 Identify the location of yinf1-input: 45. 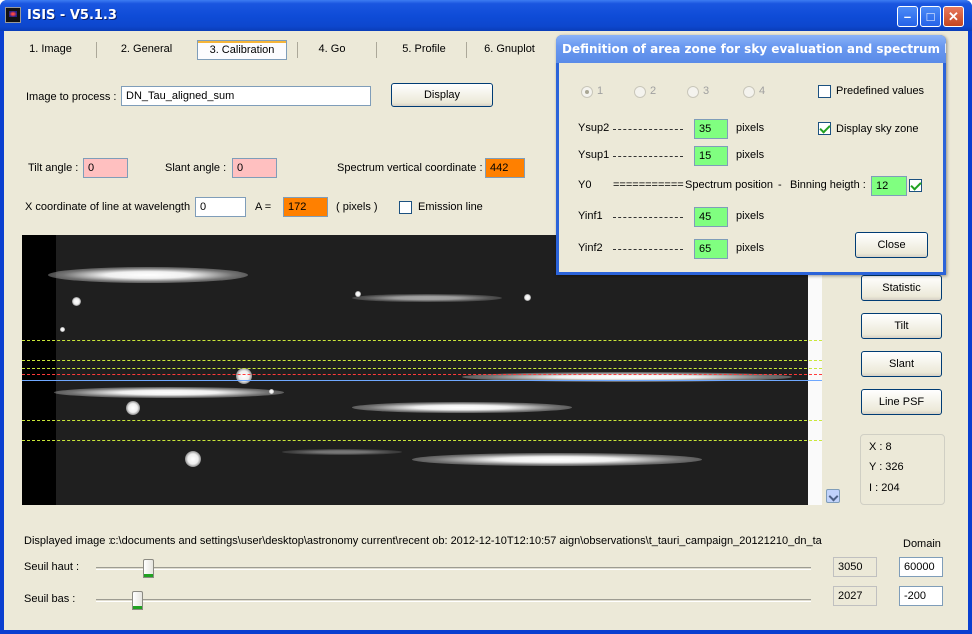
(711, 217).